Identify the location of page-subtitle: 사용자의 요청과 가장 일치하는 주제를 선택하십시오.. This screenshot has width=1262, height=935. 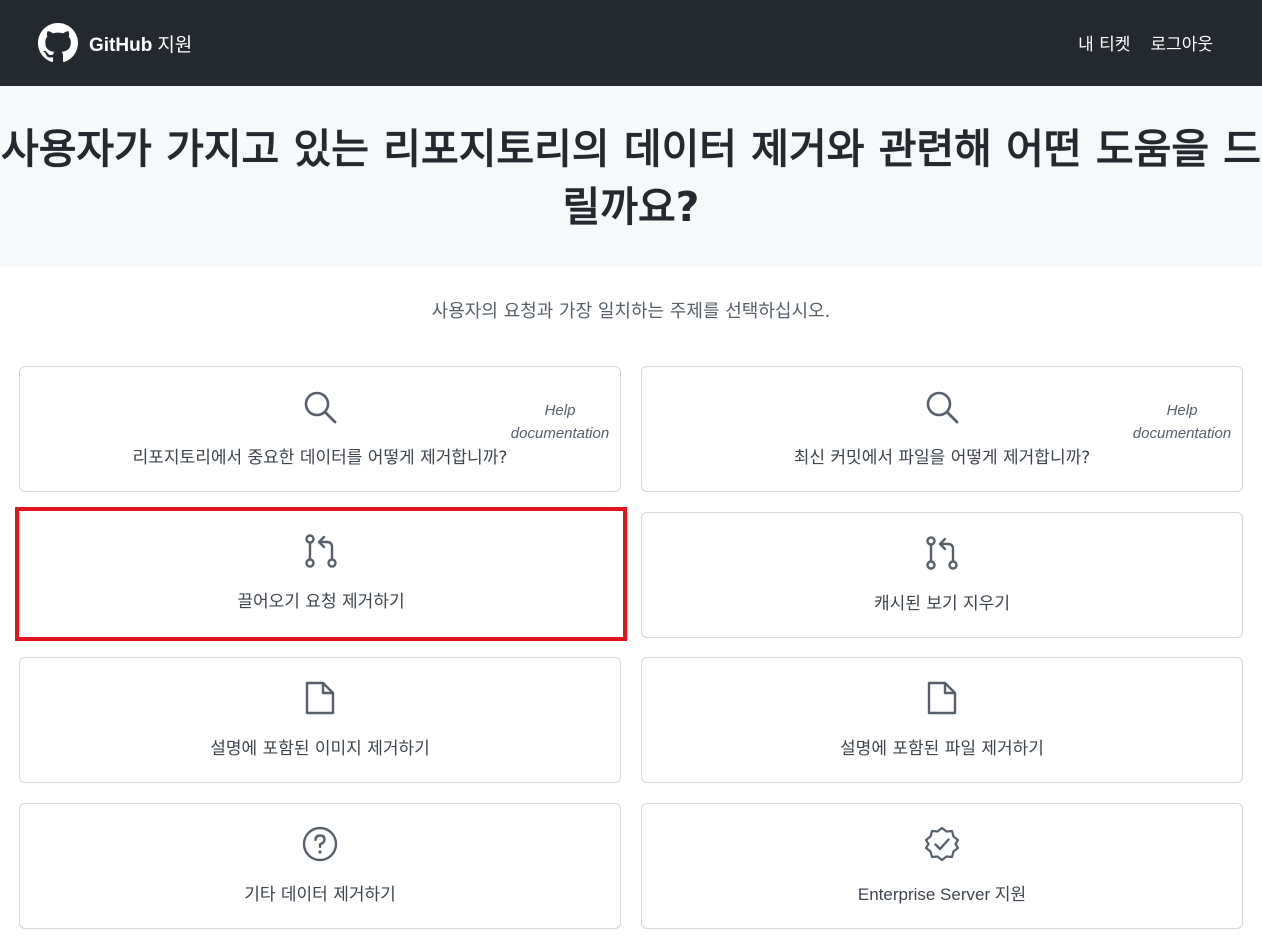
(631, 311).